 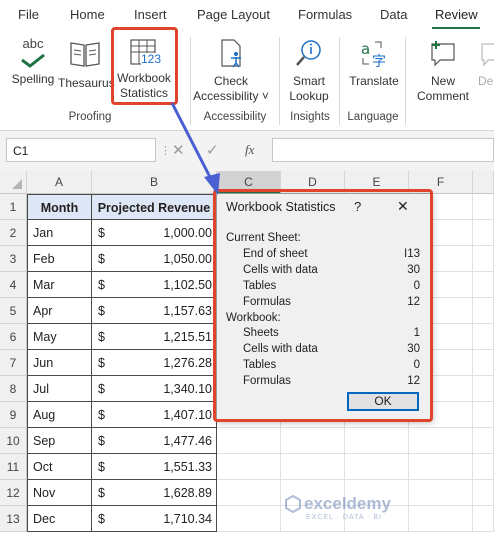 What do you see at coordinates (33, 79) in the screenshot?
I see `spelling-label: Spelling` at bounding box center [33, 79].